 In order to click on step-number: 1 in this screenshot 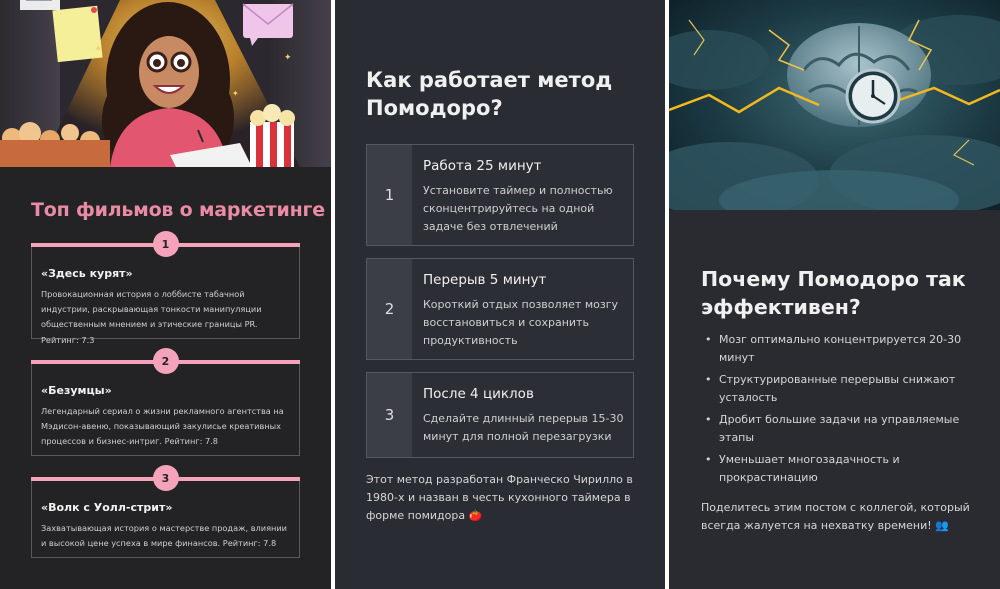, I will do `click(389, 195)`.